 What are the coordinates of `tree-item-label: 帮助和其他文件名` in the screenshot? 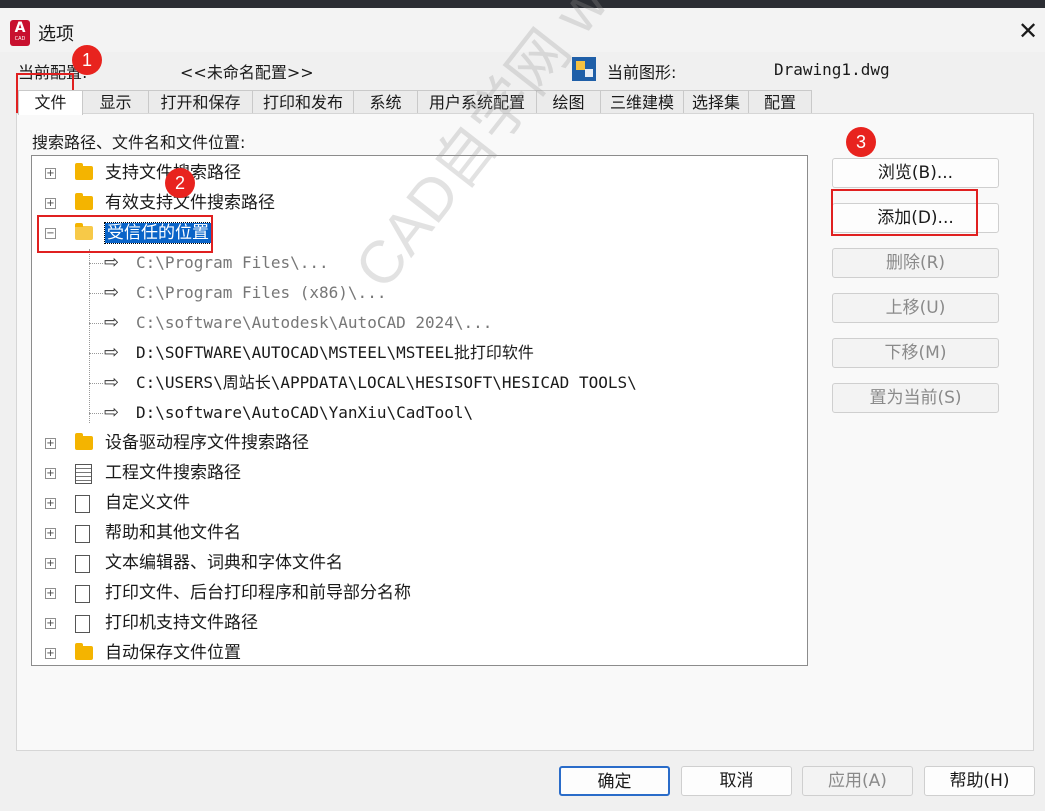 It's located at (173, 533).